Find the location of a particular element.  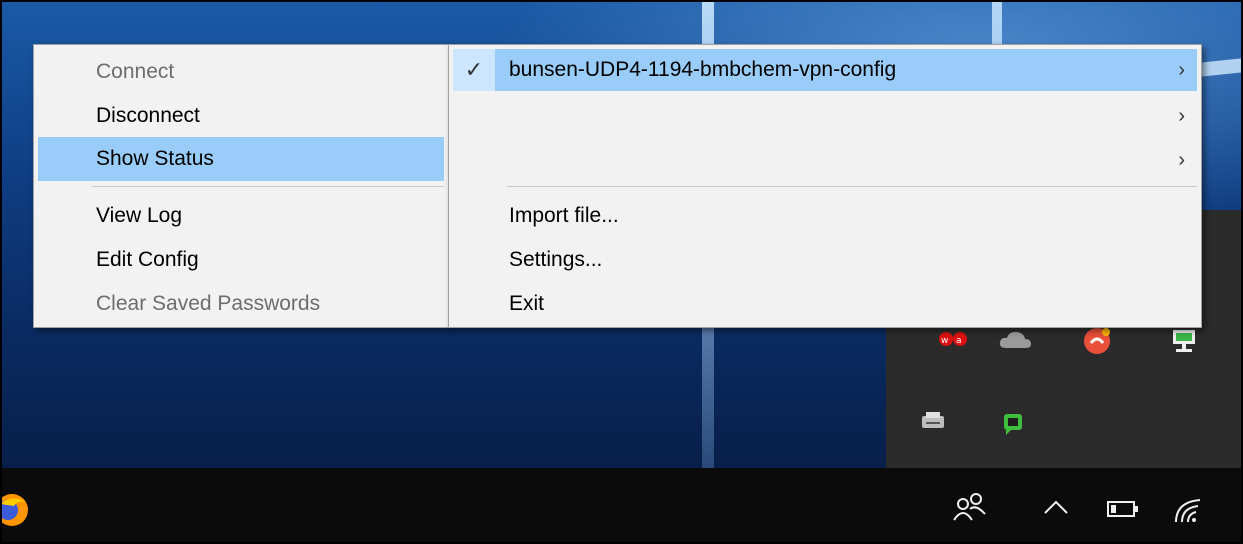

menu-item-edit-config: Edit Config is located at coordinates (241, 260).